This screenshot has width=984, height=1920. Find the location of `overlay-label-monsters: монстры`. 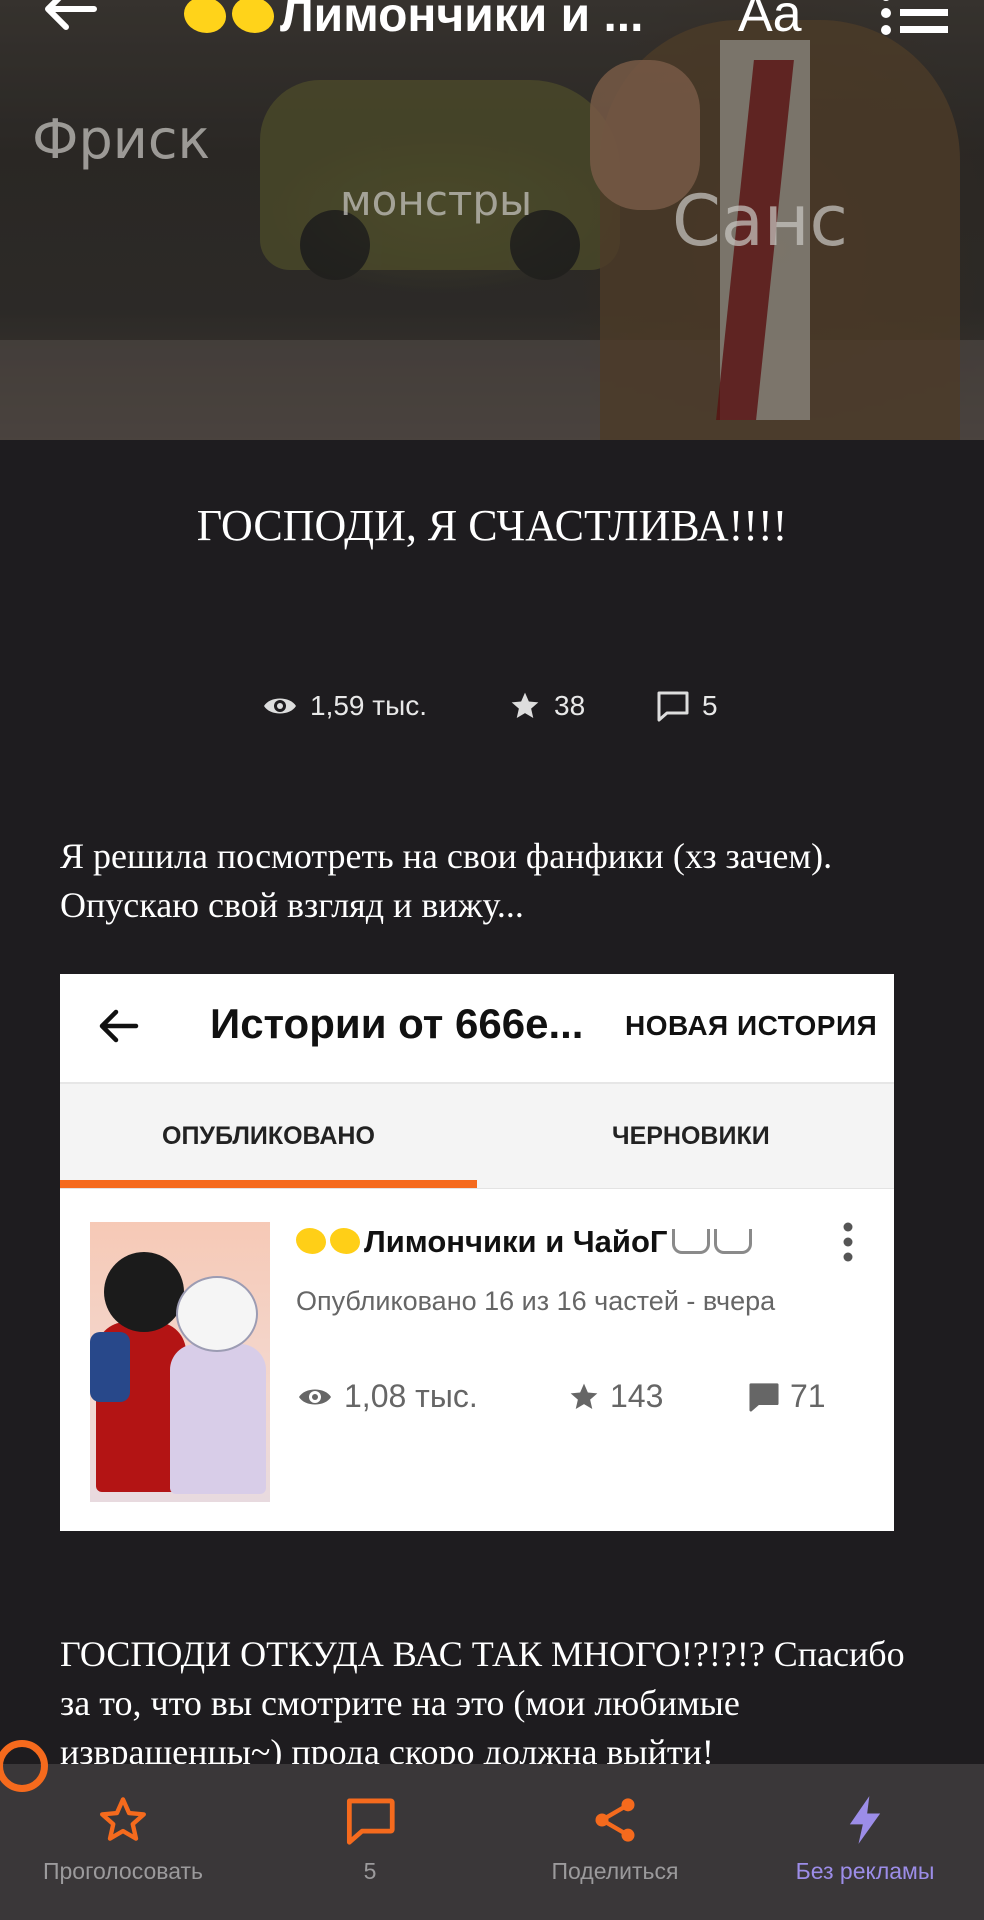

overlay-label-monsters: монстры is located at coordinates (436, 200).